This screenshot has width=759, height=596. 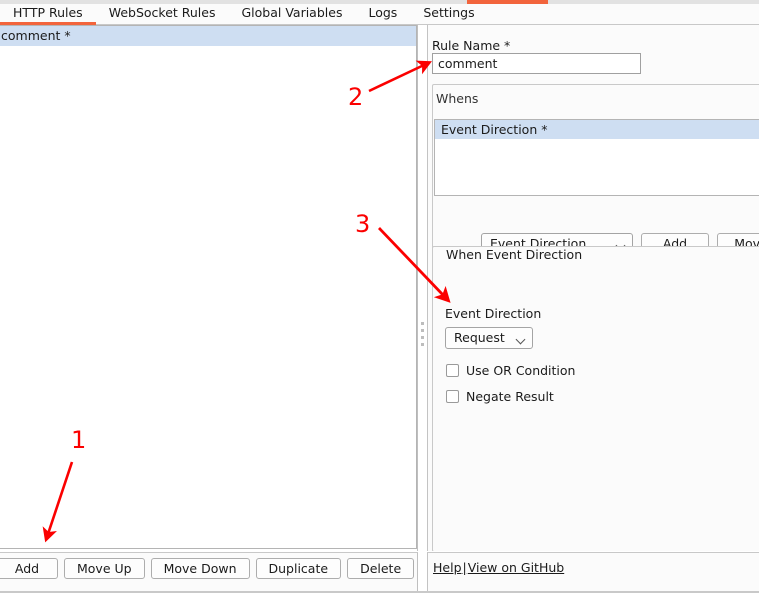 What do you see at coordinates (381, 568) in the screenshot?
I see `delete-rule-button: Delete` at bounding box center [381, 568].